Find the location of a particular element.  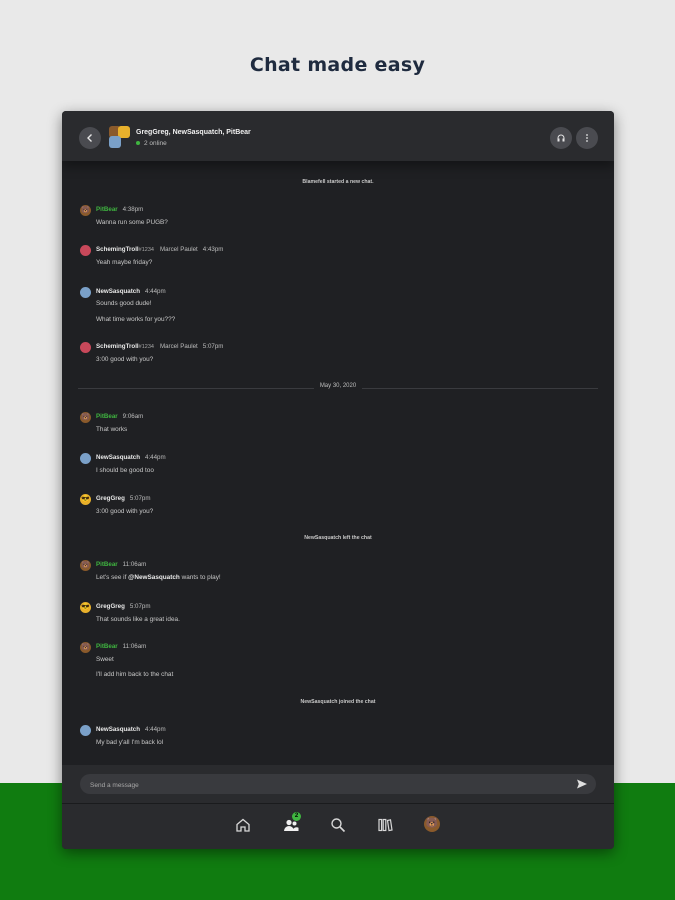

nav-home is located at coordinates (243, 825).